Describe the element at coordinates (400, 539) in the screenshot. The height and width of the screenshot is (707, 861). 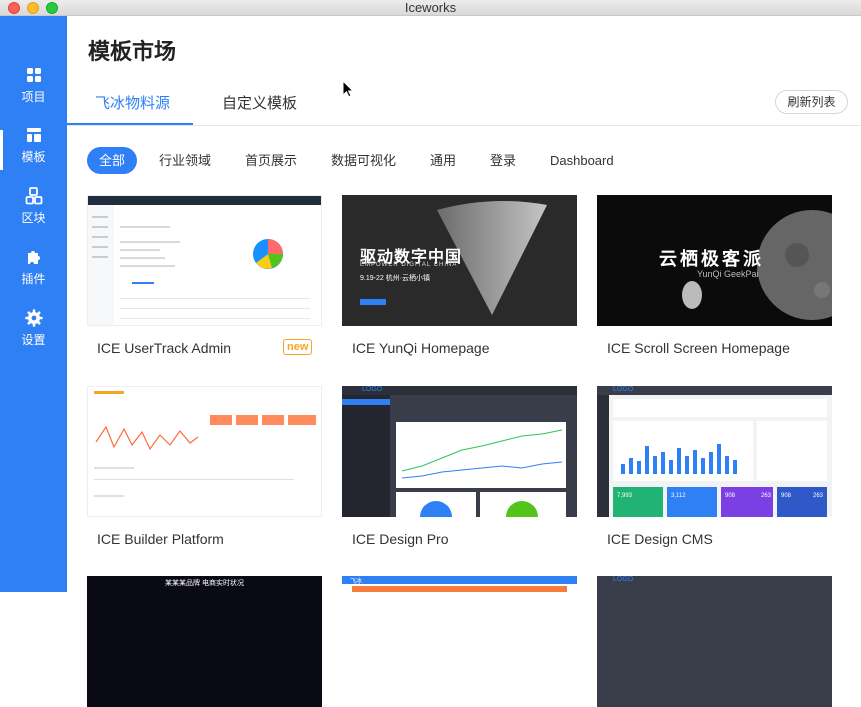
I see `template-name: ICE Design Pro` at that location.